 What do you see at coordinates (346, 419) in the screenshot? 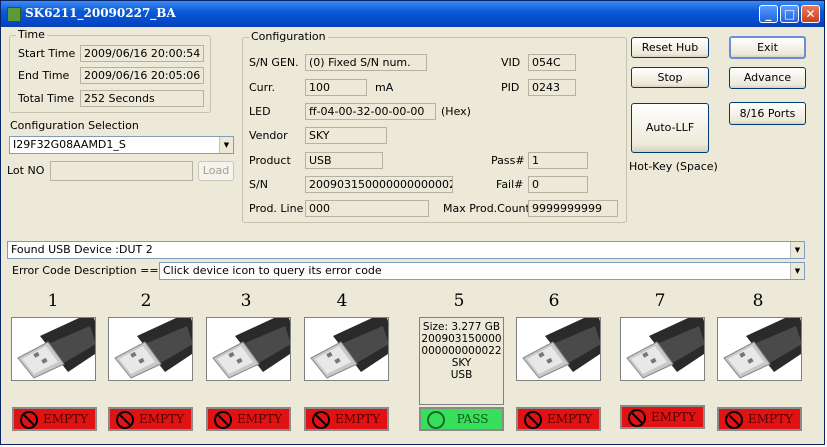
I see `port-4-status: EMPTY` at bounding box center [346, 419].